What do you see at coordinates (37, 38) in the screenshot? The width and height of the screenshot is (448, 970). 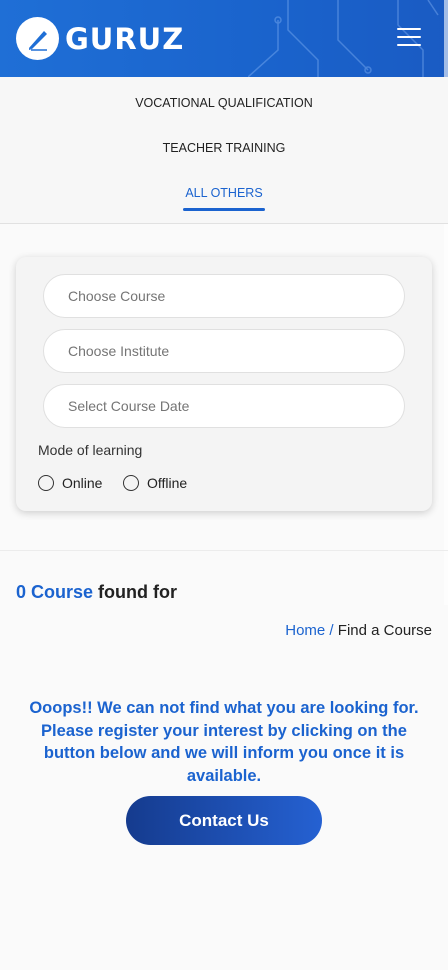 I see `pen-nib-logo-icon` at bounding box center [37, 38].